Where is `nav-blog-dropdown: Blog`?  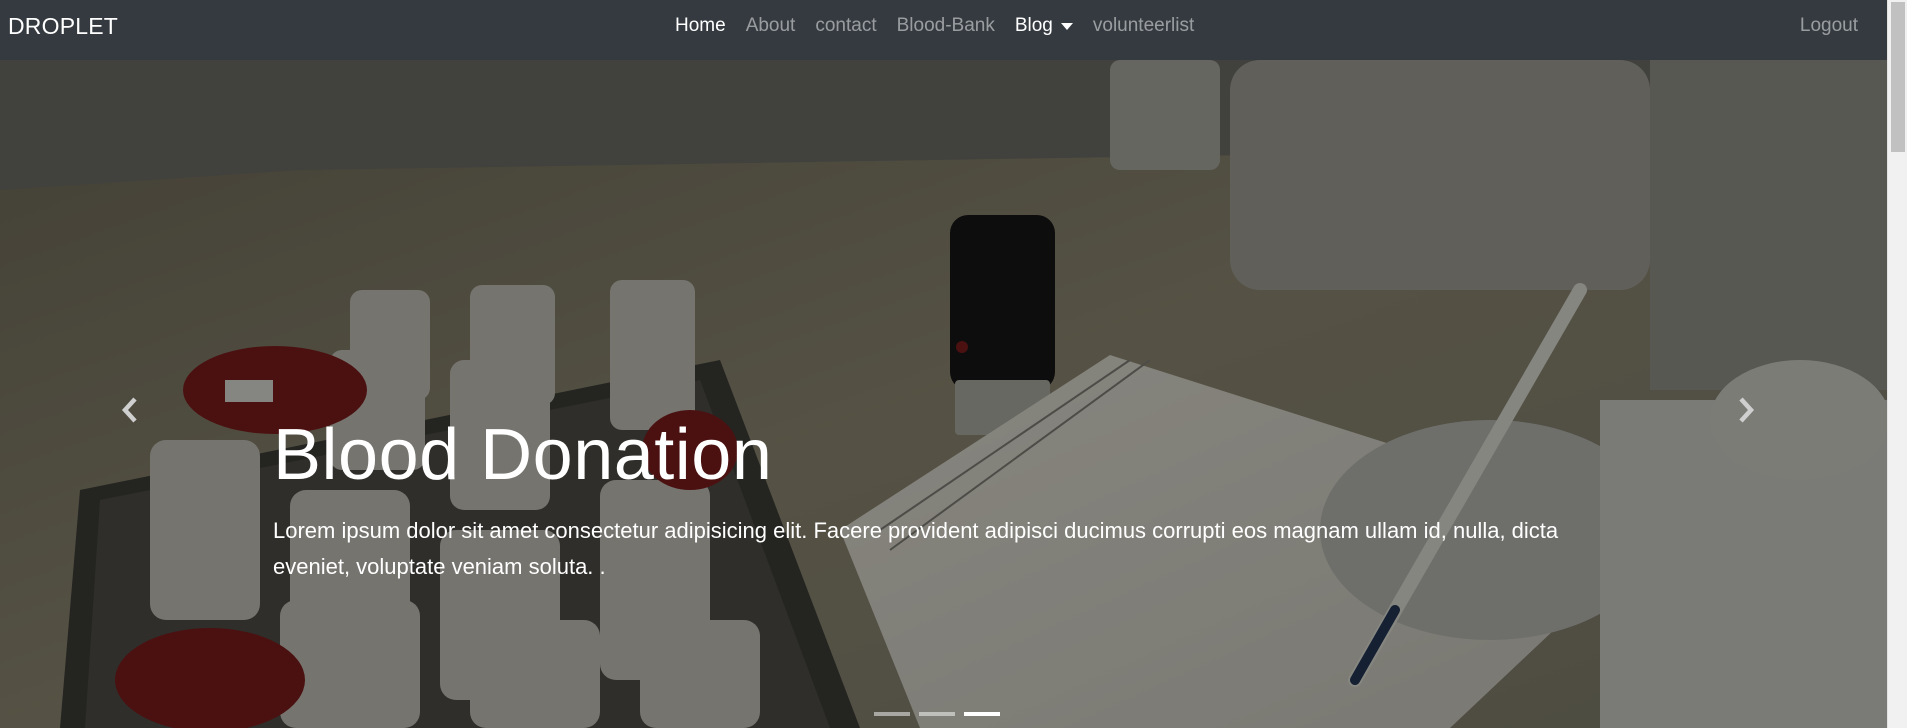
nav-blog-dropdown: Blog is located at coordinates (1044, 26).